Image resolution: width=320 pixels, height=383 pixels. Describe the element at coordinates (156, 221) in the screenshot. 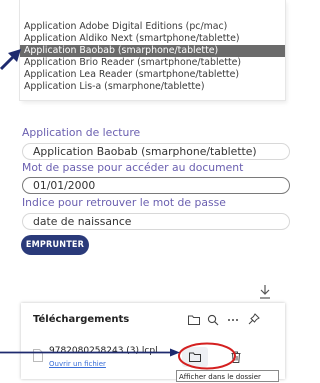

I see `hint-input: date de naissance` at that location.